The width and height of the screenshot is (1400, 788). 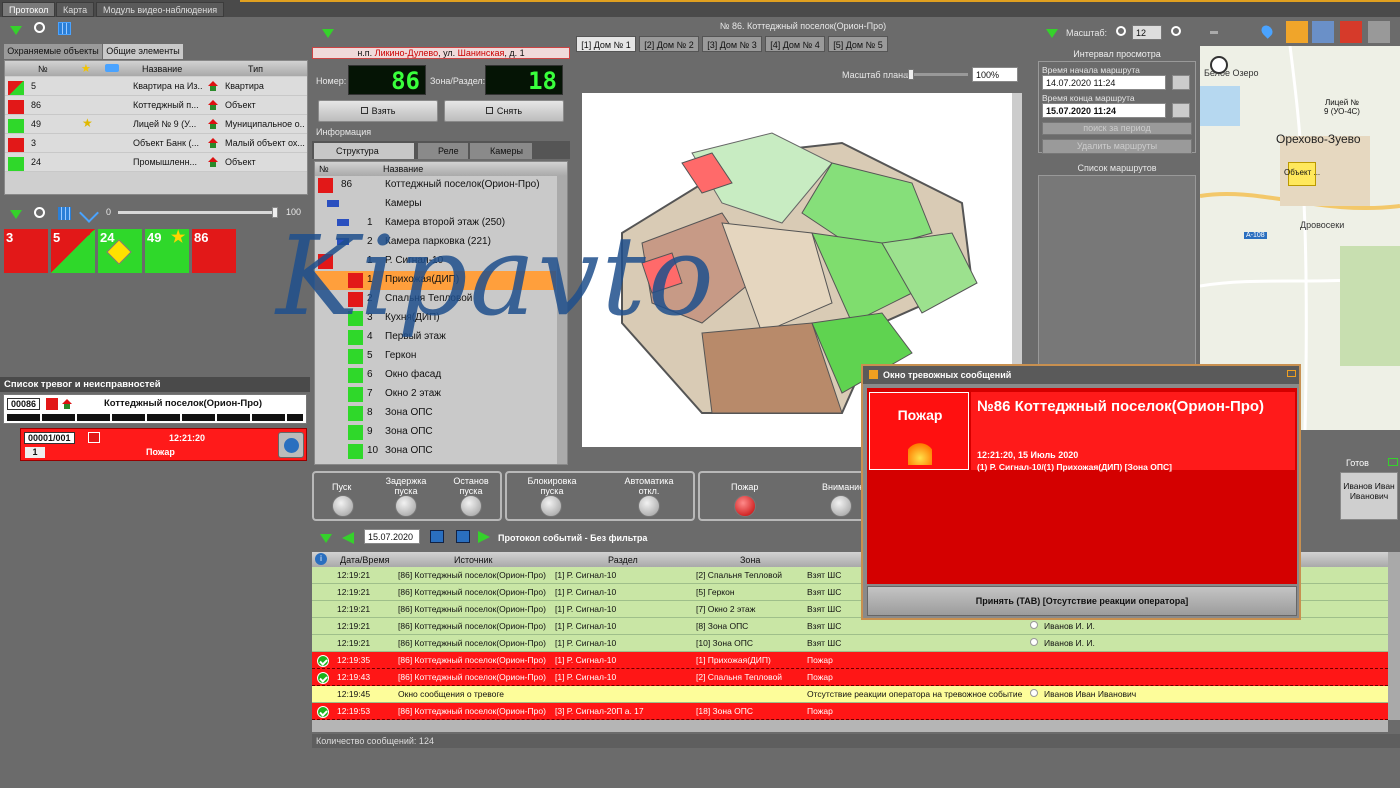 I want to click on tree-row: Камеры, so click(x=435, y=204).